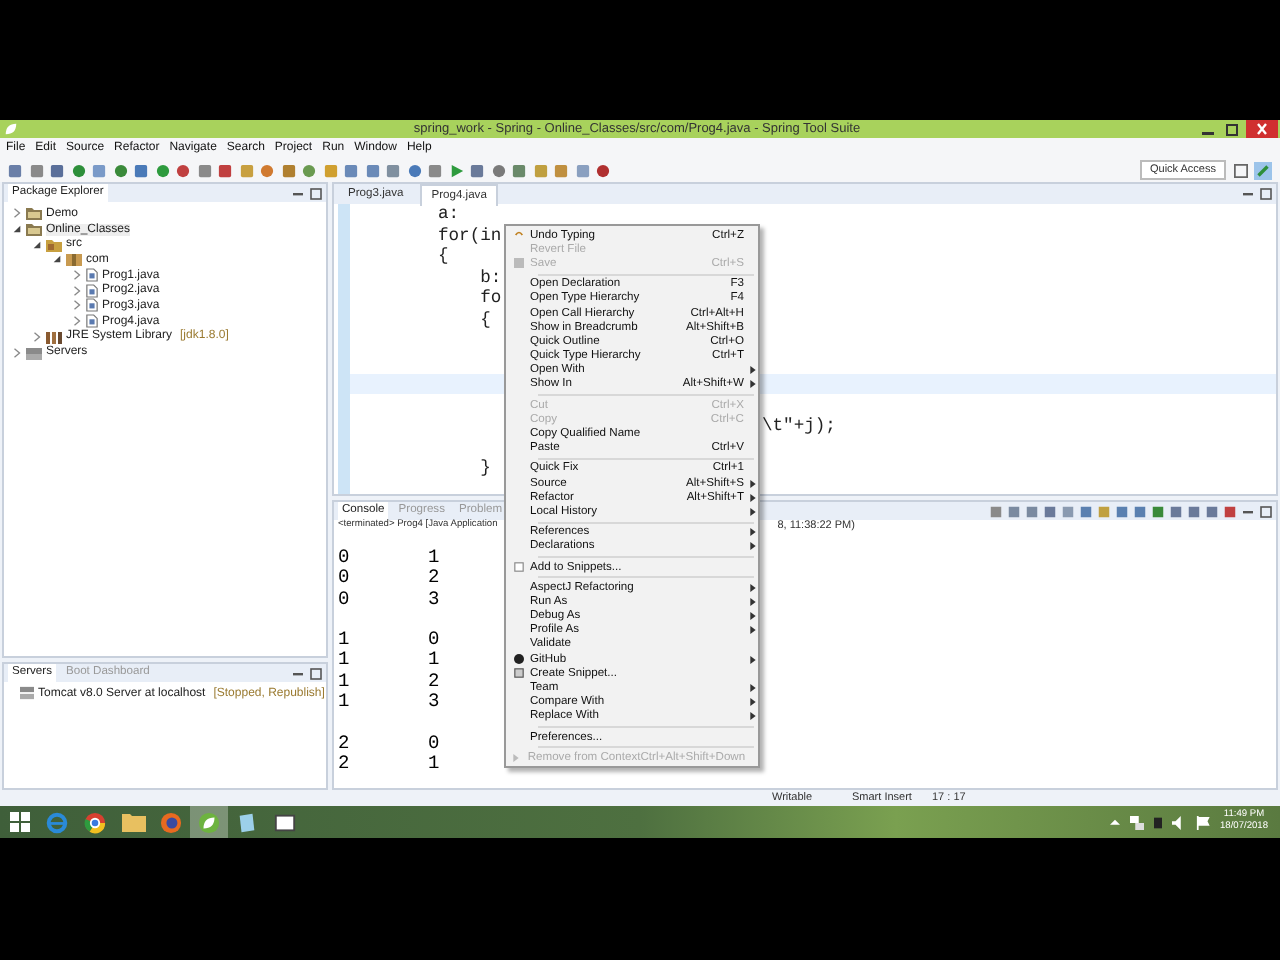 This screenshot has width=1280, height=960. I want to click on wheel-icon, so click(95, 822).